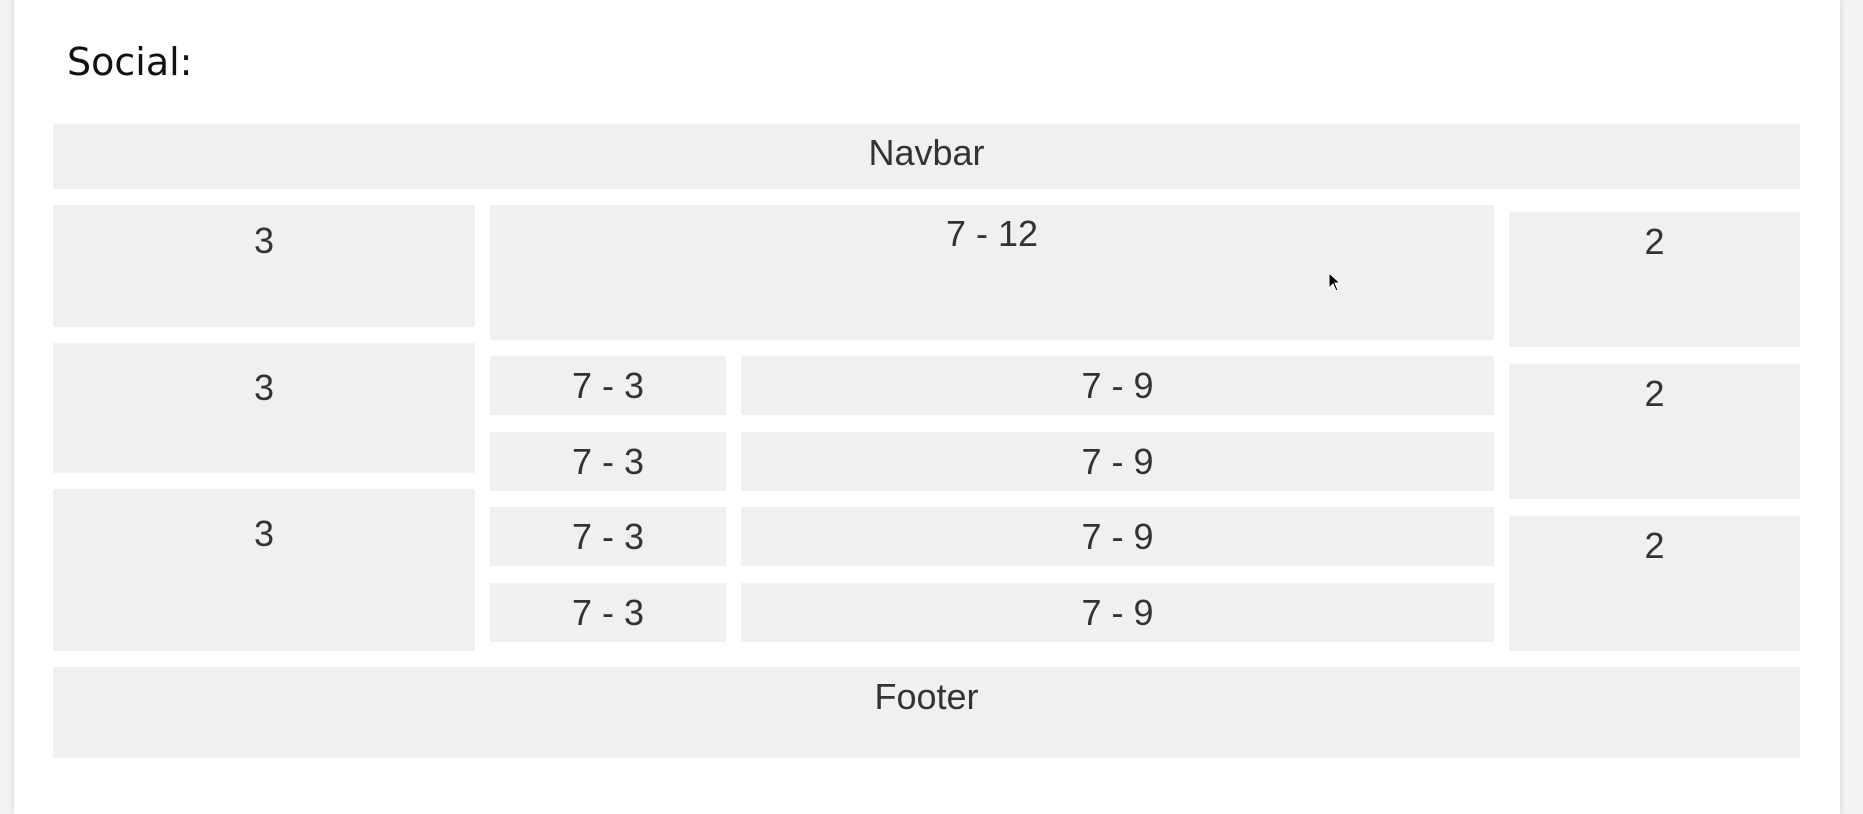 The image size is (1863, 814). Describe the element at coordinates (264, 266) in the screenshot. I see `left-cell-1: 3` at that location.